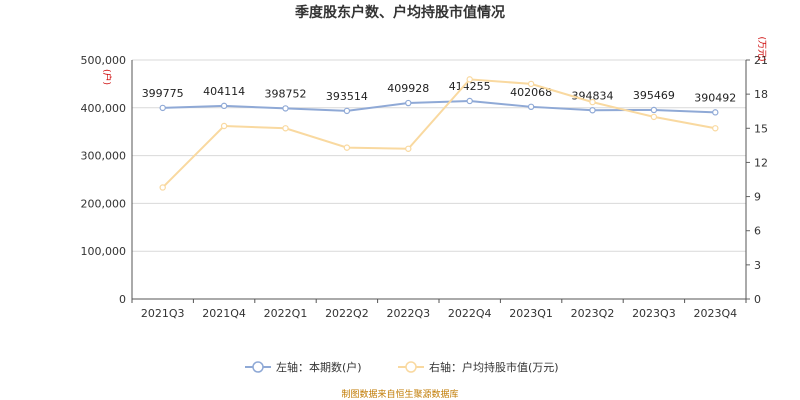  Describe the element at coordinates (347, 313) in the screenshot. I see `x-tick-label: 2022Q2` at that location.